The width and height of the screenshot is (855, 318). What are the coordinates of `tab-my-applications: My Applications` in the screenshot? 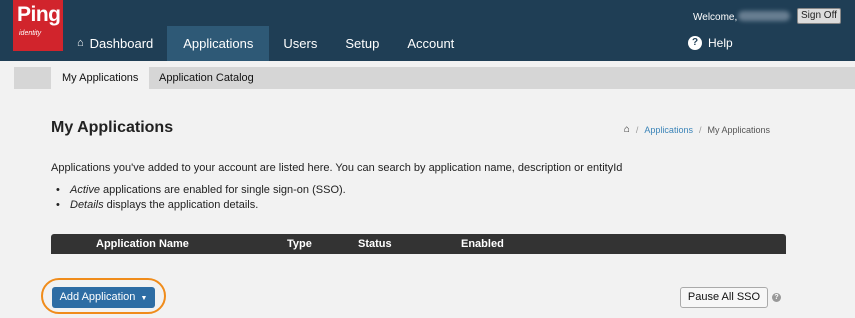 It's located at (100, 78).